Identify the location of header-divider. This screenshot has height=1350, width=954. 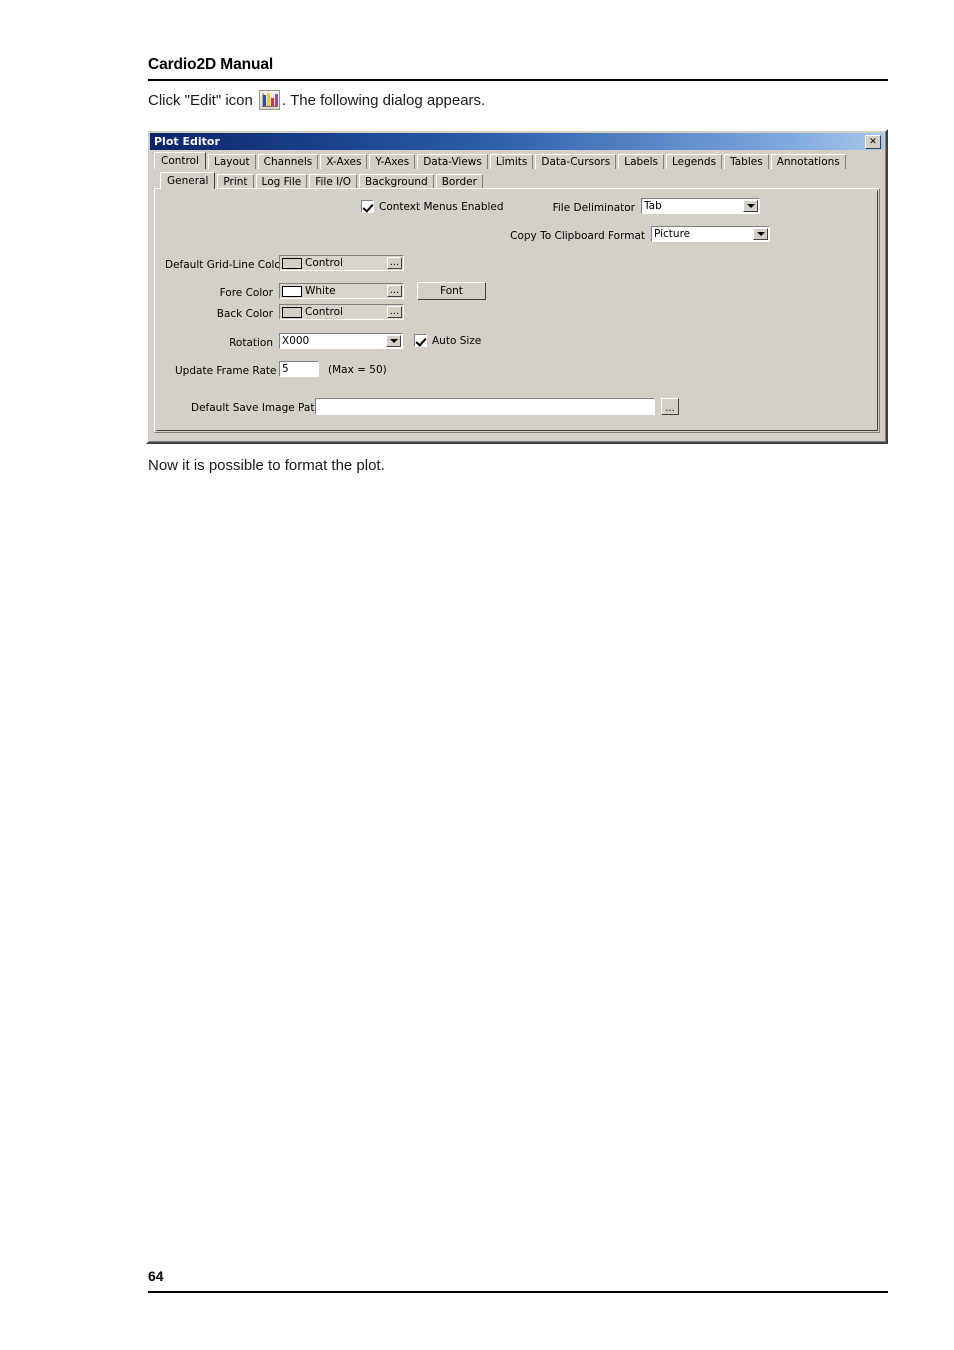
(518, 80).